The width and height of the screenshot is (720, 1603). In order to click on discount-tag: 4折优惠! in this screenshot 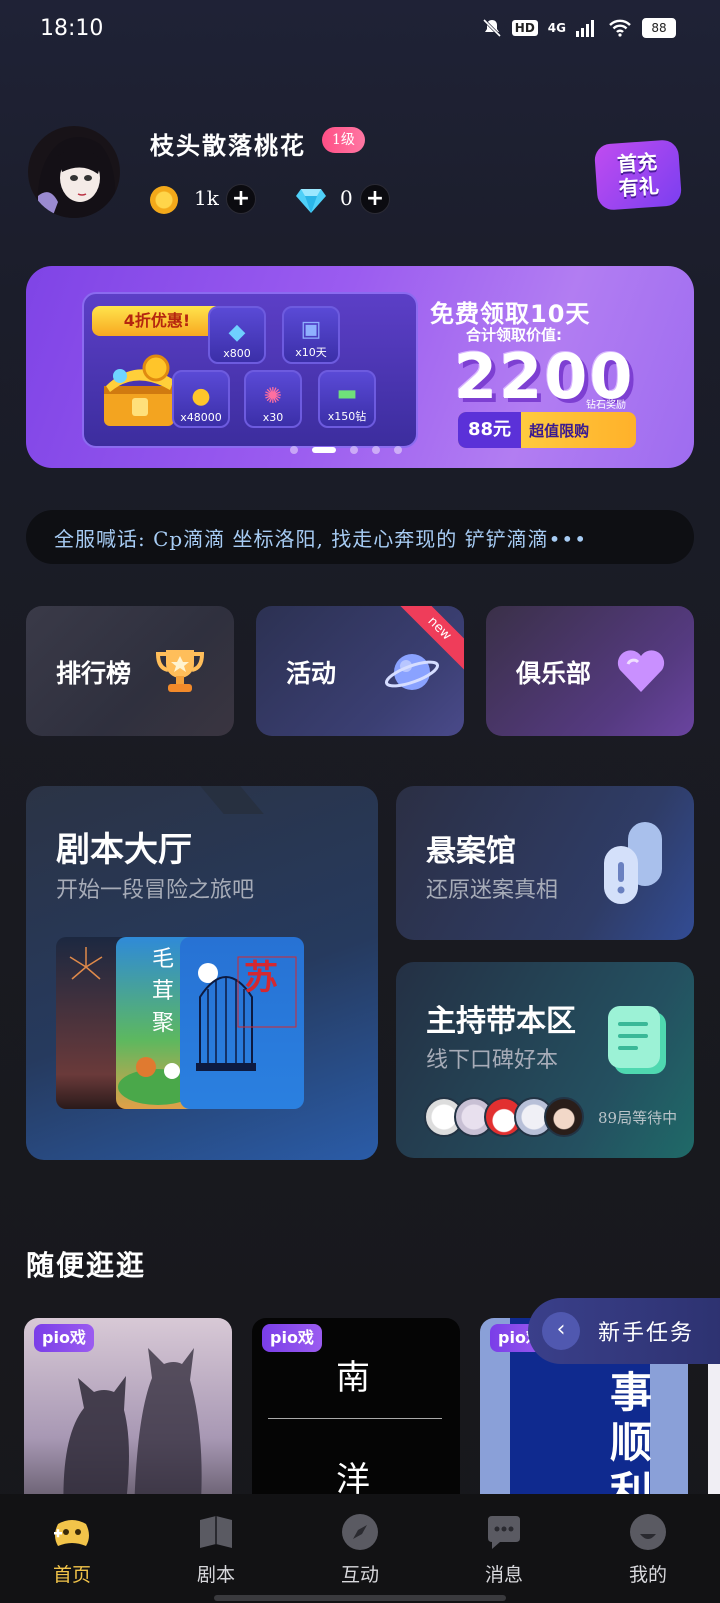, I will do `click(157, 321)`.